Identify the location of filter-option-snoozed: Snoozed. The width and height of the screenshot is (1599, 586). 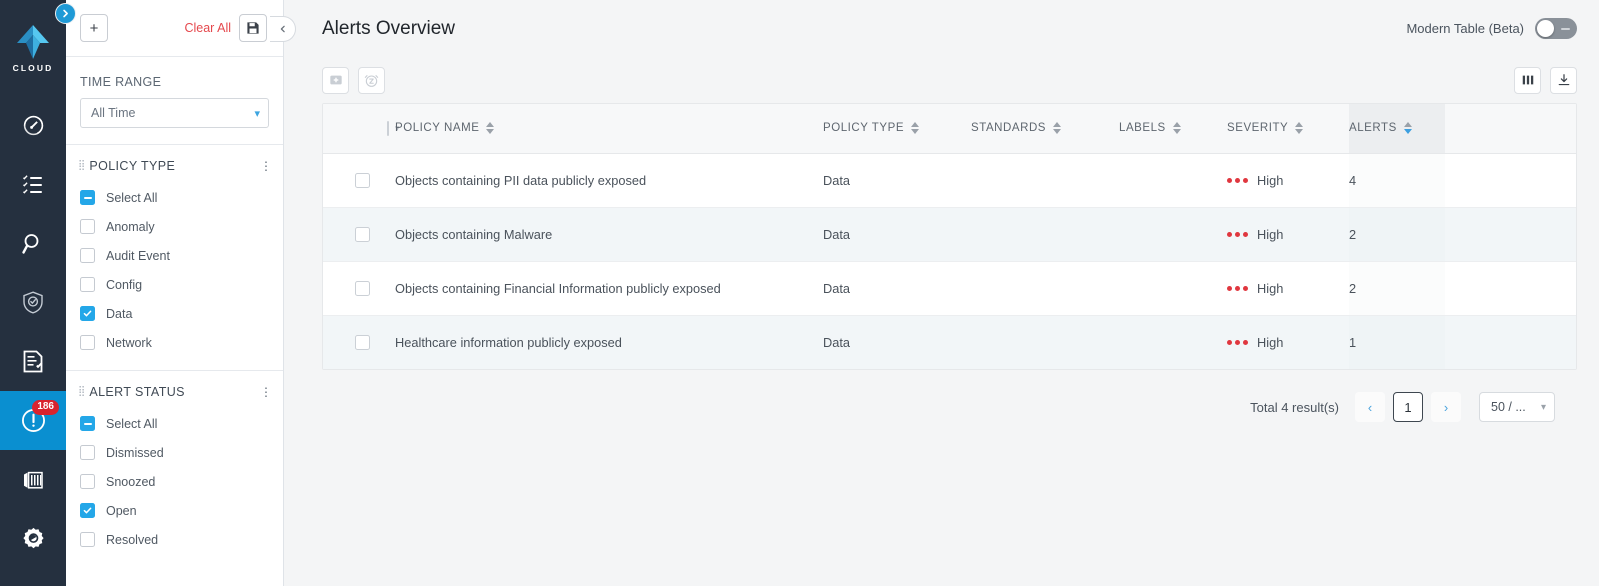
(174, 481).